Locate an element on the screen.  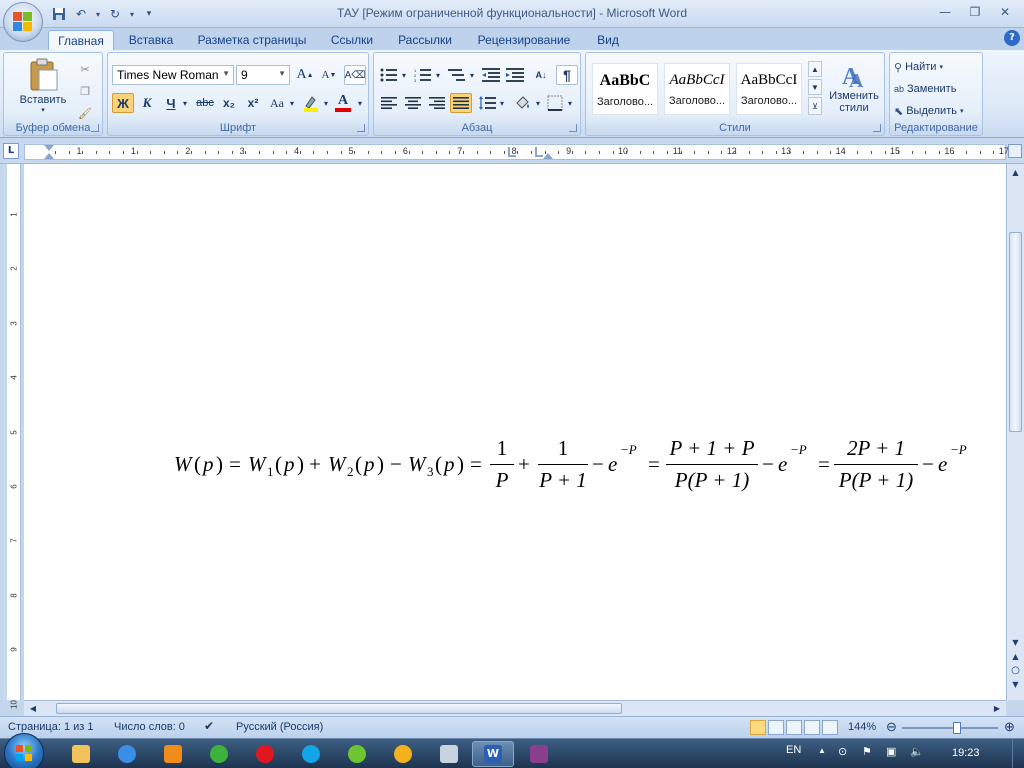
vertical-scroll-thumb is located at coordinates (1015, 332).